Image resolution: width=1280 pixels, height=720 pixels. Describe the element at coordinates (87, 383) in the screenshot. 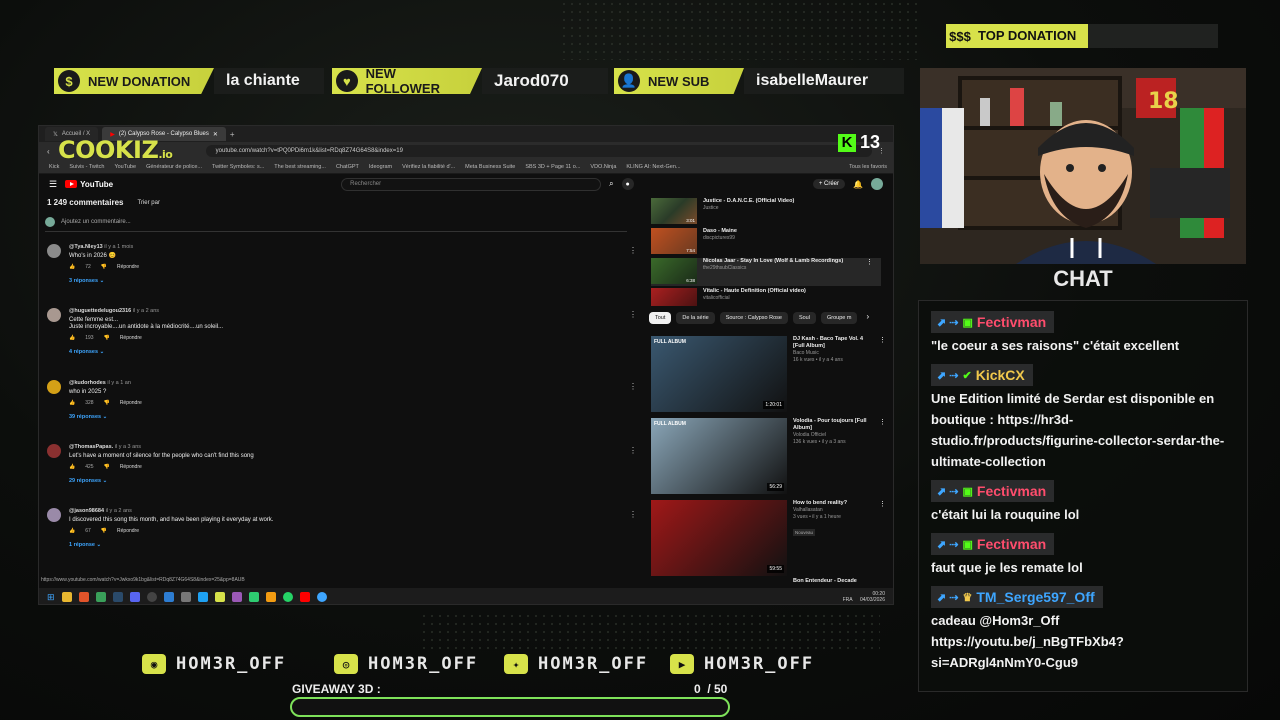

I see `comment-author: @kudorhodes` at that location.